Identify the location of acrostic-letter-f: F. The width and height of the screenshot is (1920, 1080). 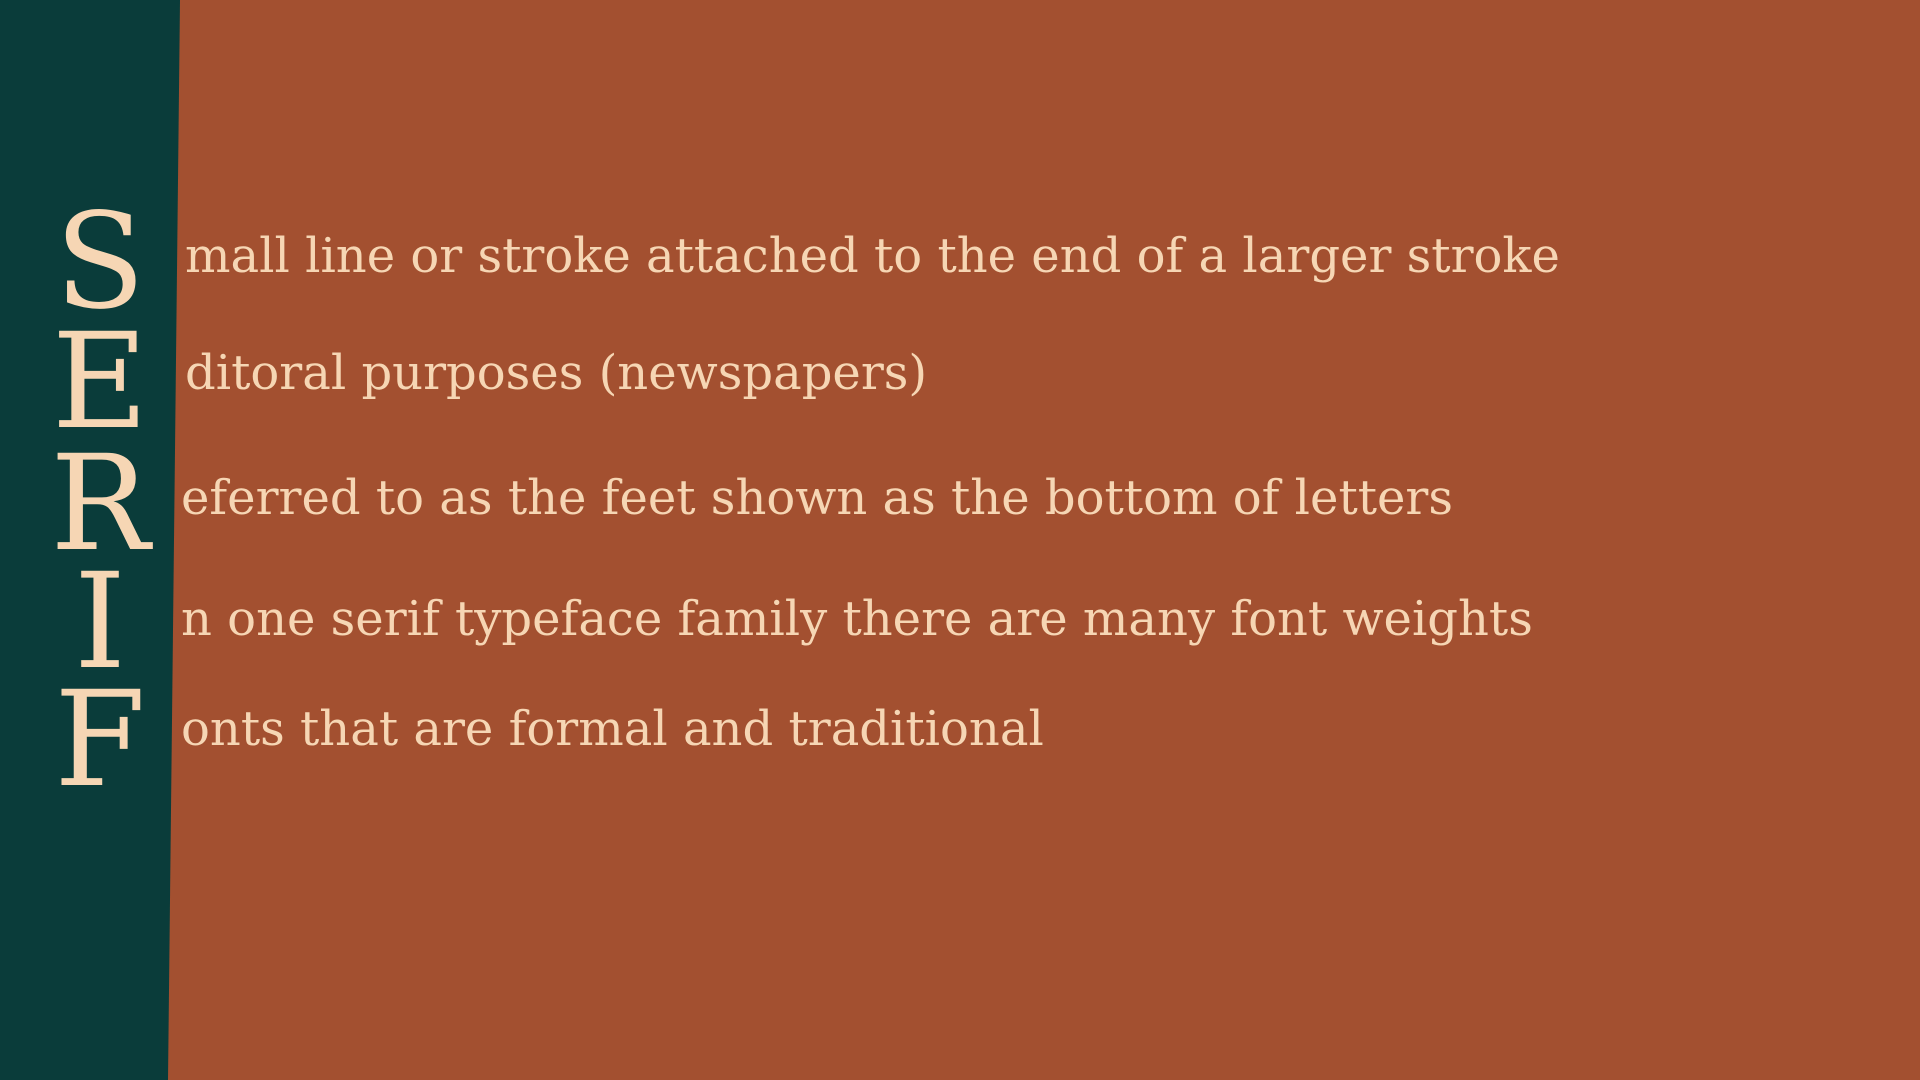
(100, 740).